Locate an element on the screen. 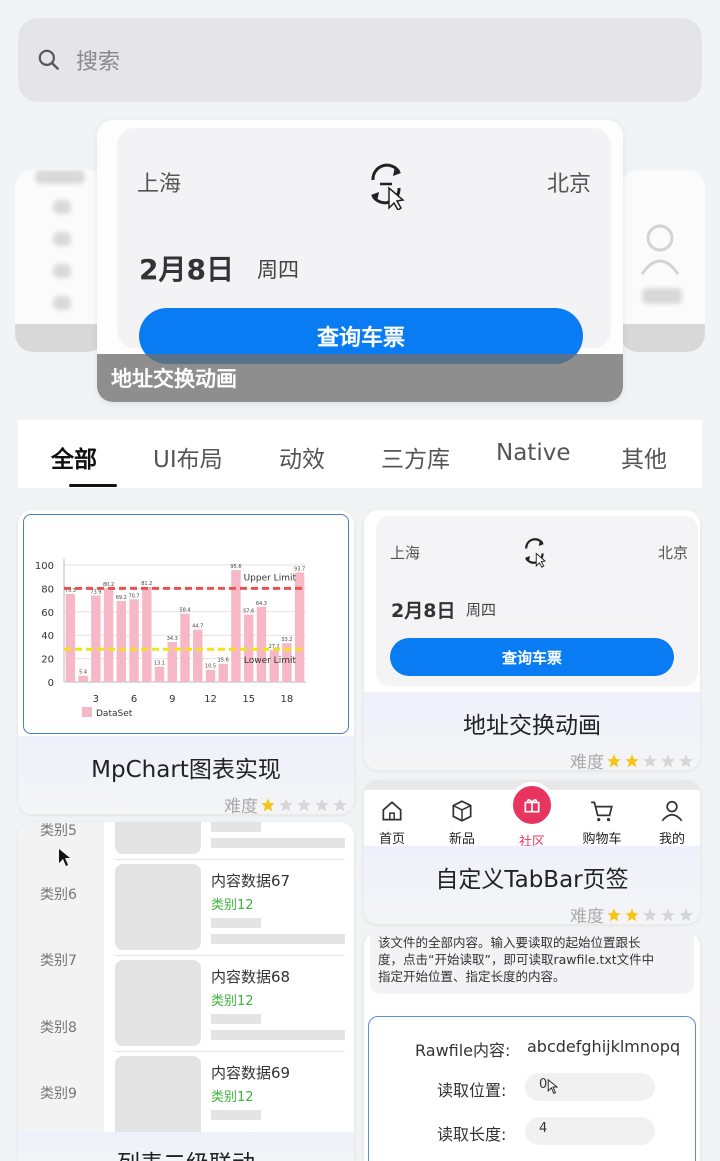 This screenshot has height=1161, width=720. box-icon is located at coordinates (462, 811).